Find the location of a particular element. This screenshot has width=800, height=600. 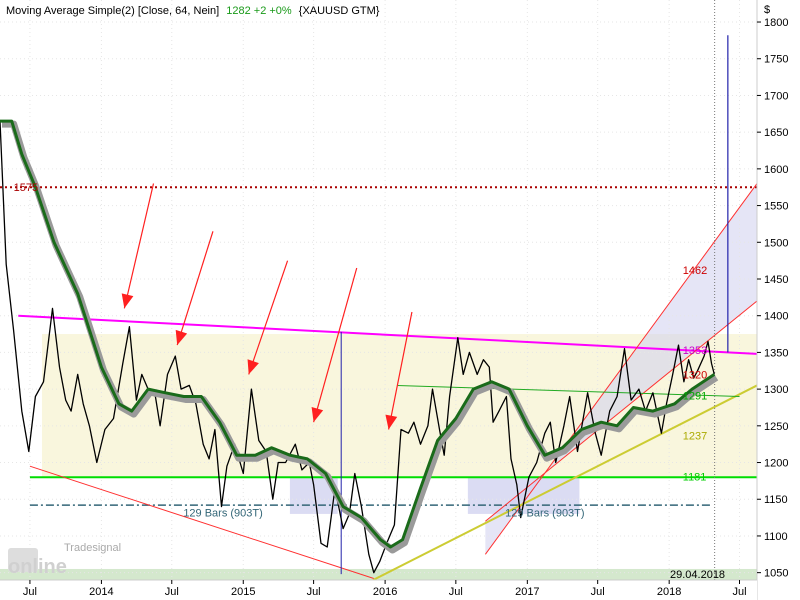

y-tick-label: 1100 is located at coordinates (776, 537).